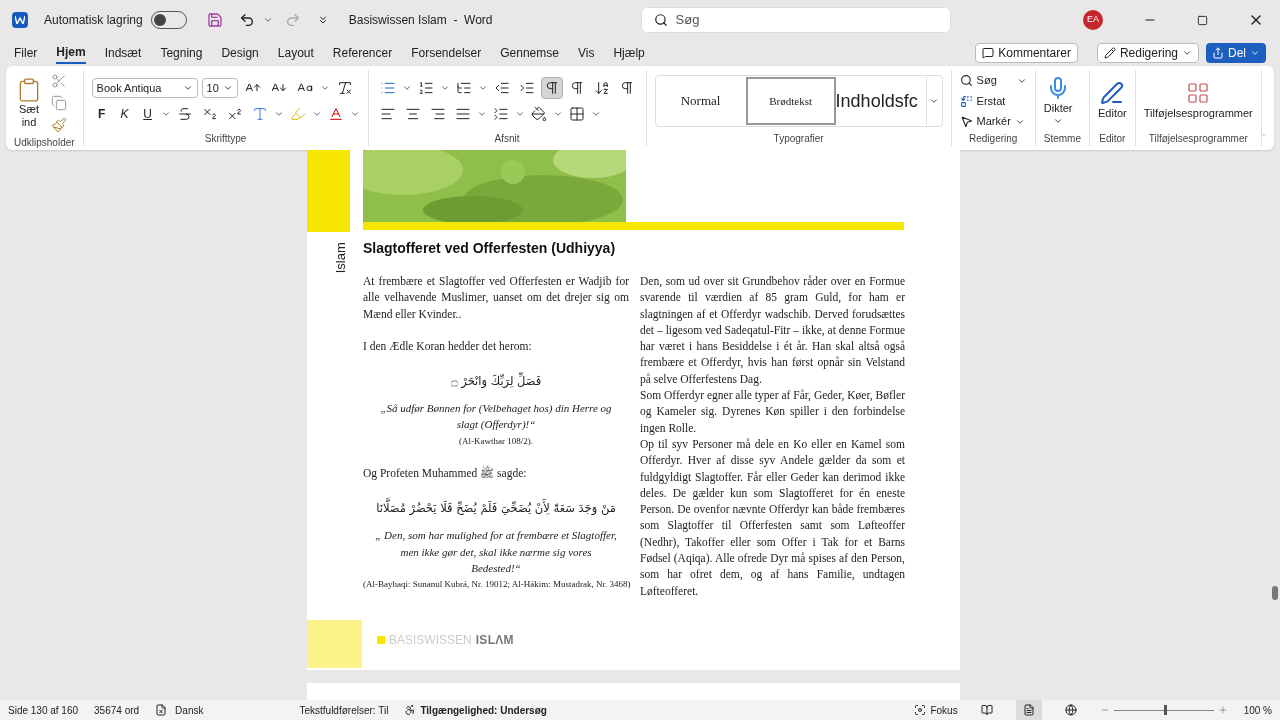  Describe the element at coordinates (496, 441) in the screenshot. I see `citation: (Al-Kawthar 108/2).` at that location.